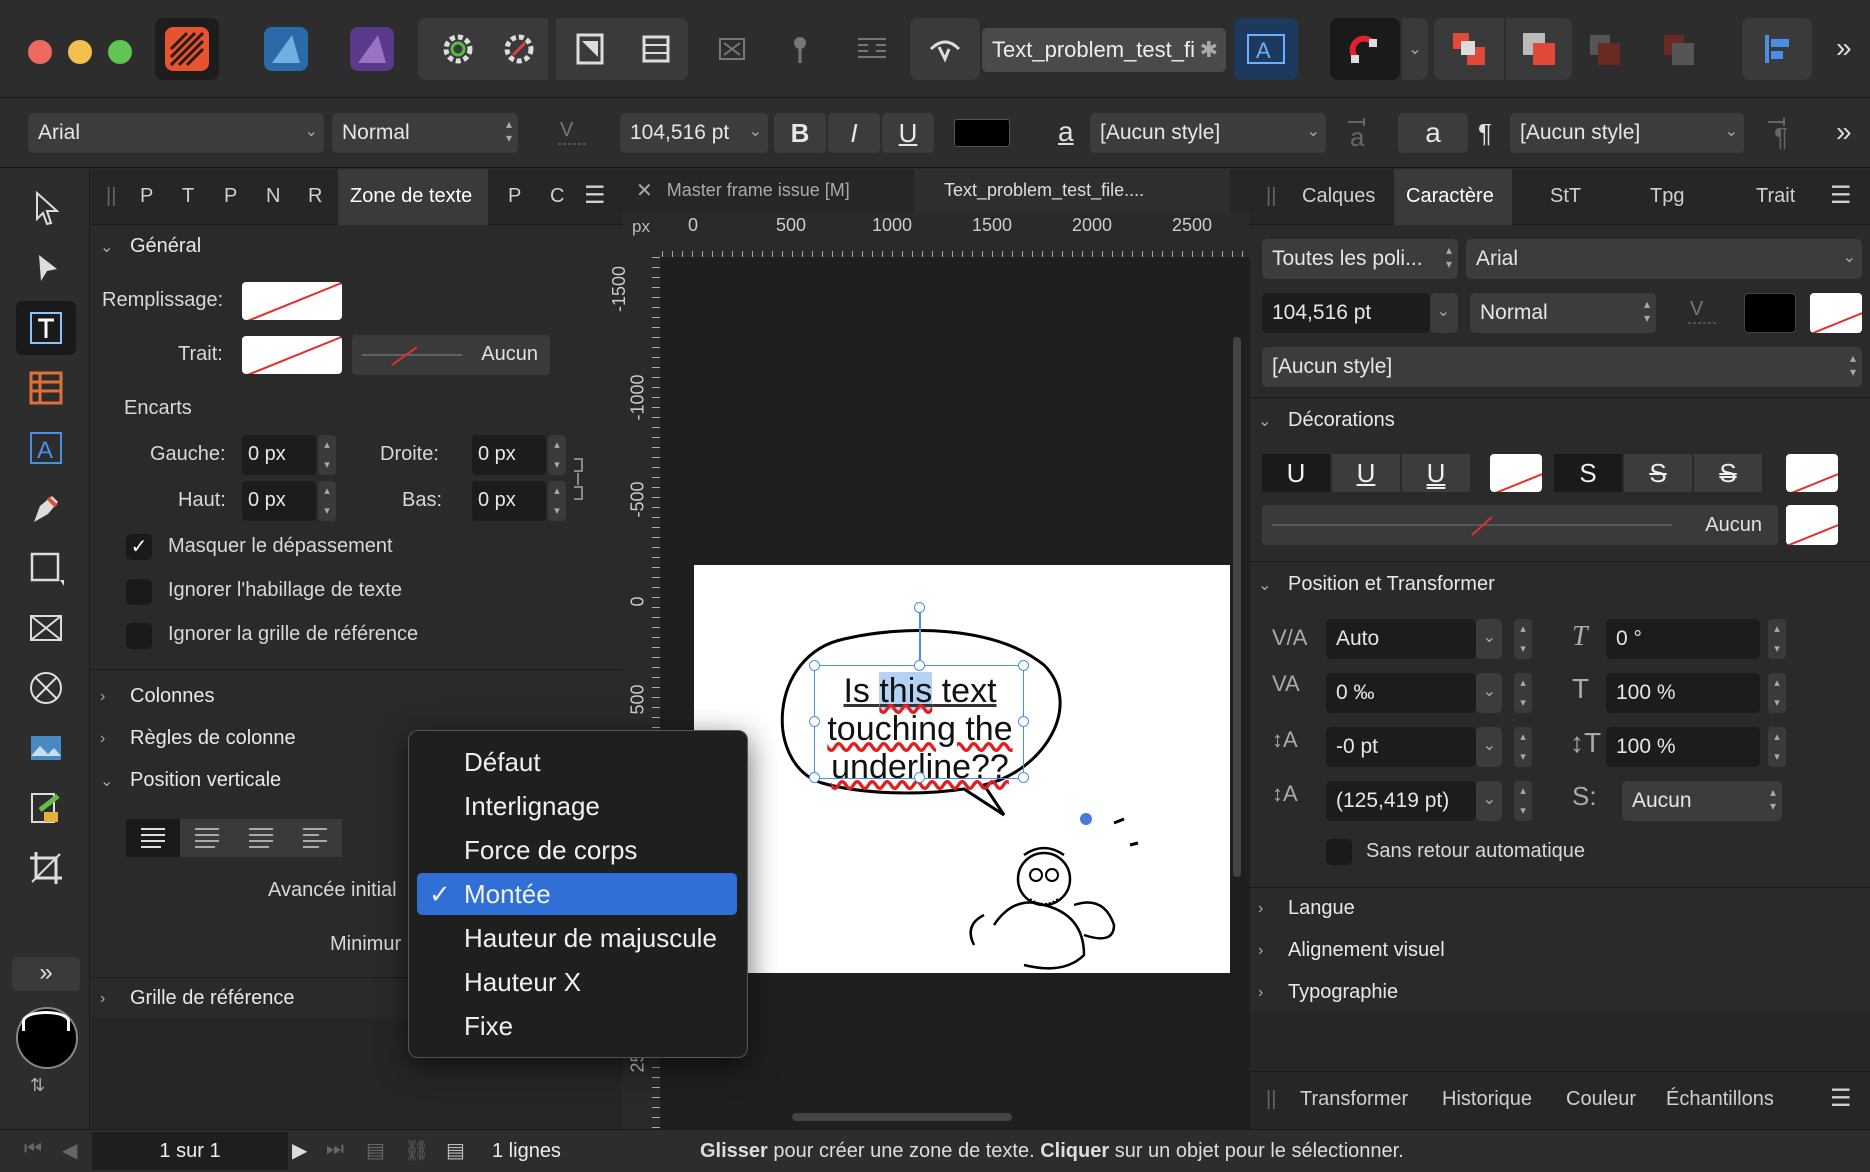 The width and height of the screenshot is (1870, 1172). I want to click on arrange-back-button, so click(1469, 49).